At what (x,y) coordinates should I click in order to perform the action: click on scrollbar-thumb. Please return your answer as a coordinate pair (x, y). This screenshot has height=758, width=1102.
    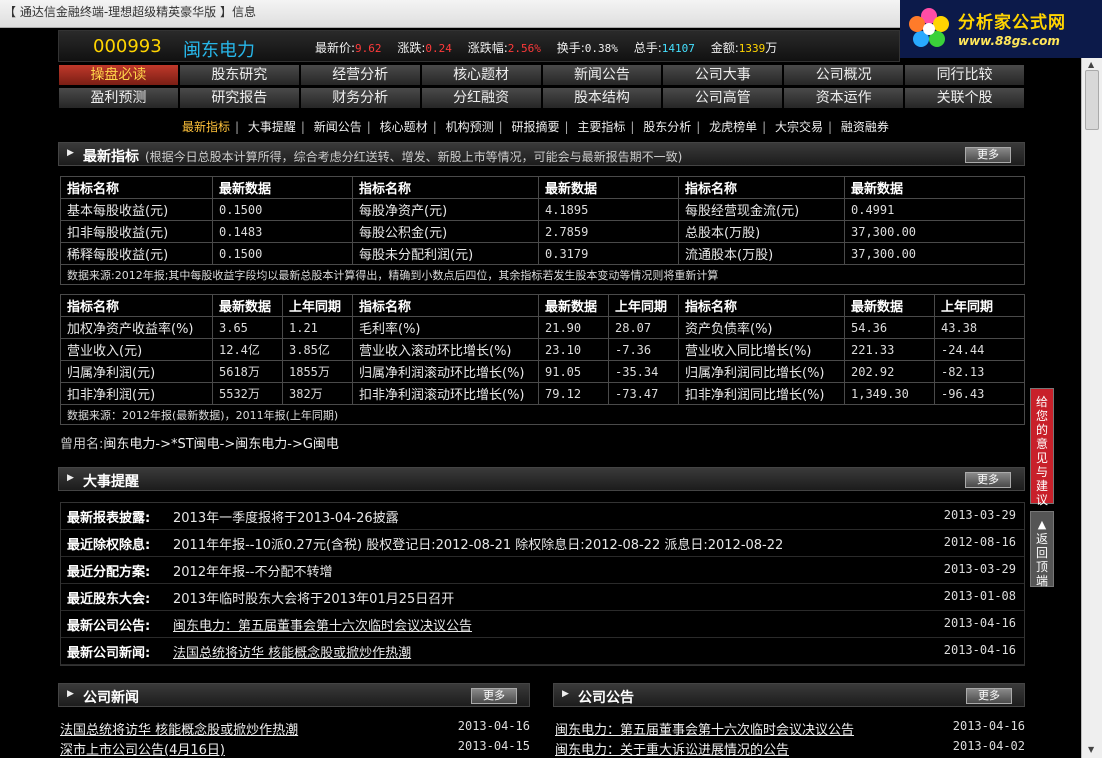
    Looking at the image, I should click on (1092, 100).